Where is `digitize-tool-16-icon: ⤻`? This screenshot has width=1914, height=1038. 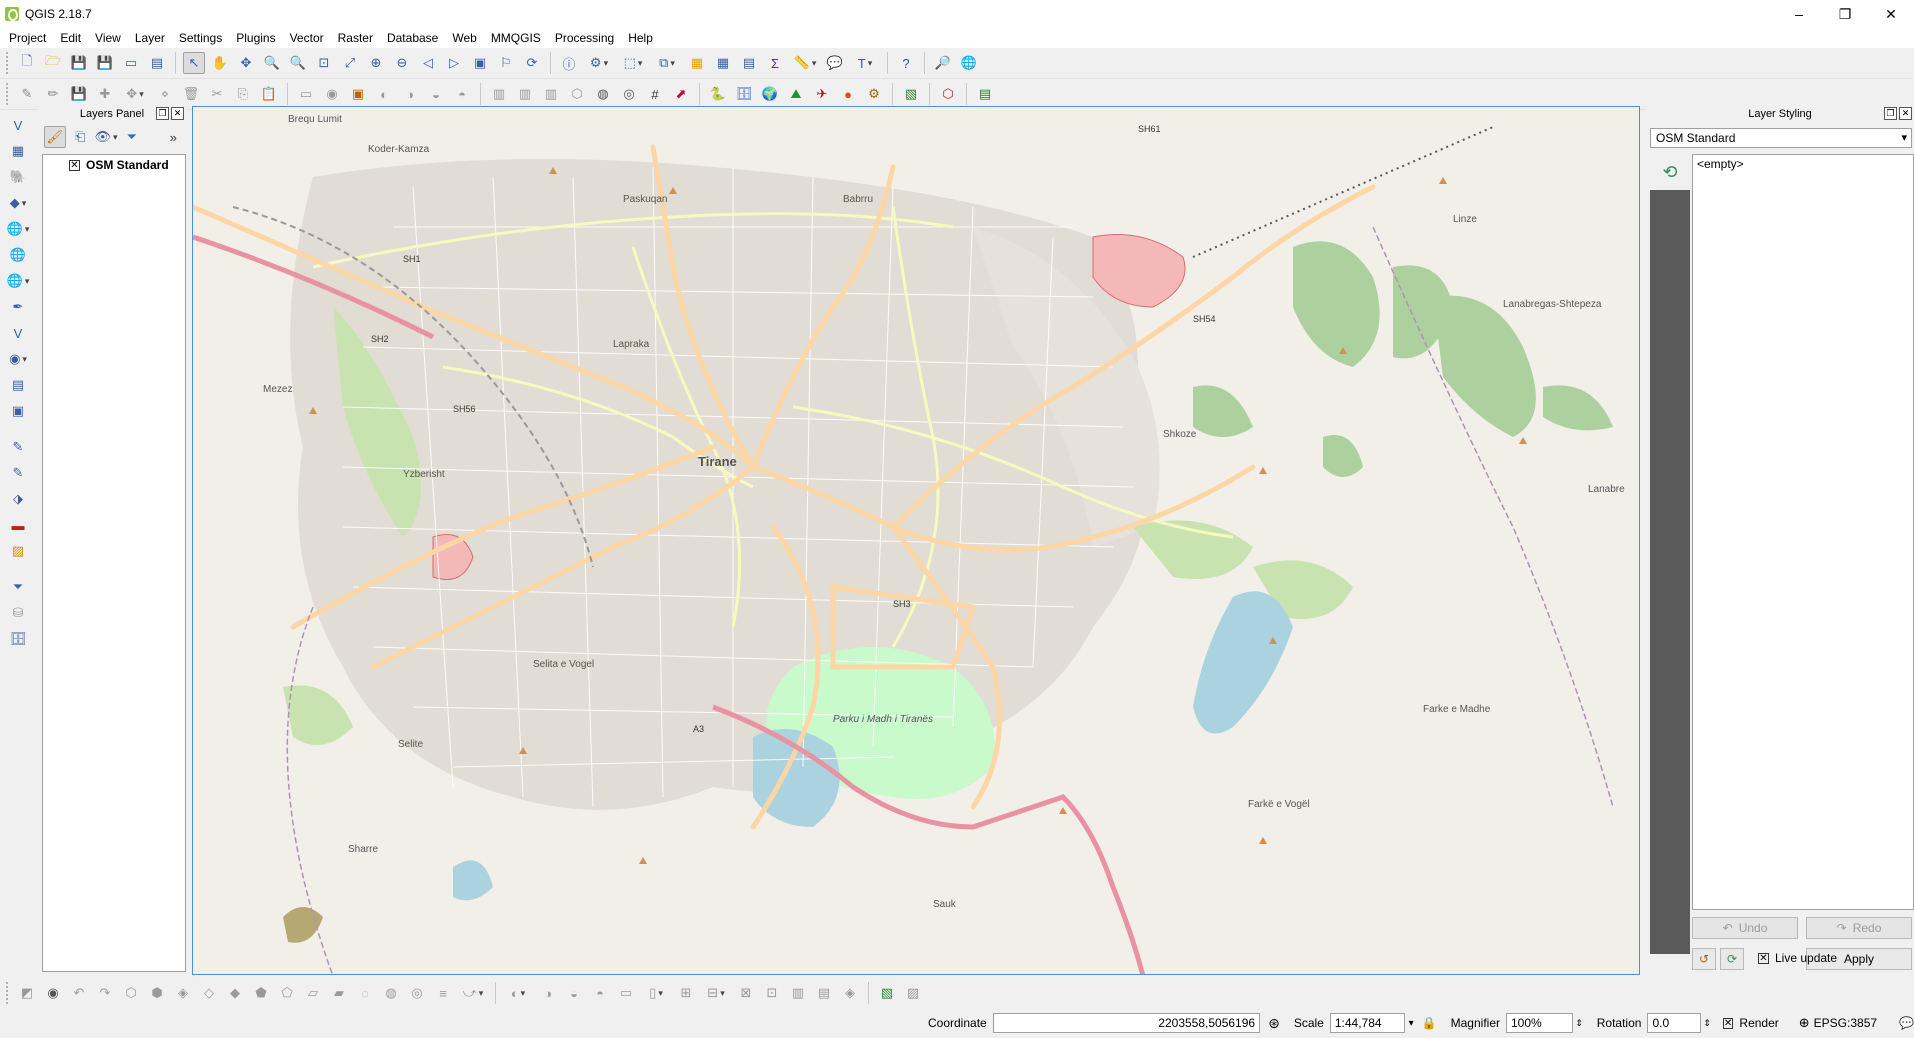
digitize-tool-16-icon: ⤻ is located at coordinates (473, 993).